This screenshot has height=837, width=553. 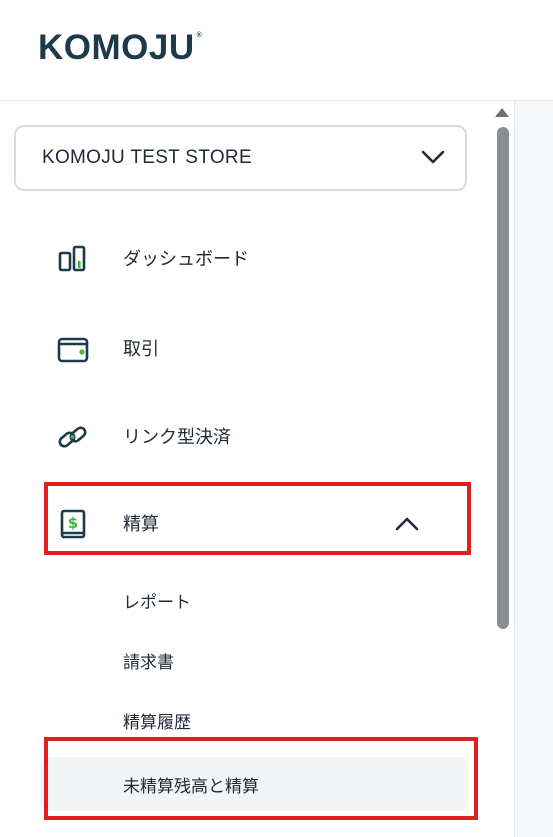 What do you see at coordinates (148, 662) in the screenshot?
I see `sidebar-subitem-label: 請求書` at bounding box center [148, 662].